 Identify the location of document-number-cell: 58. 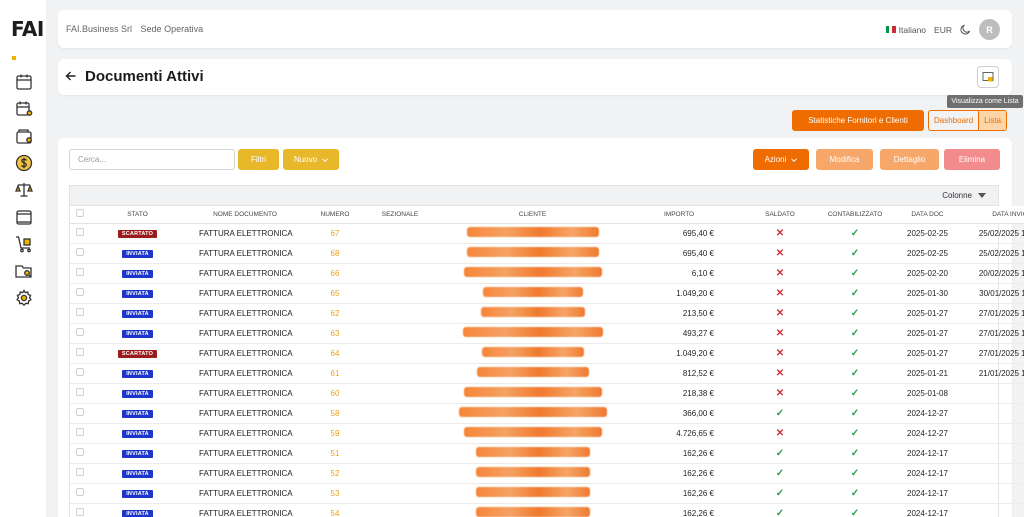
(335, 413).